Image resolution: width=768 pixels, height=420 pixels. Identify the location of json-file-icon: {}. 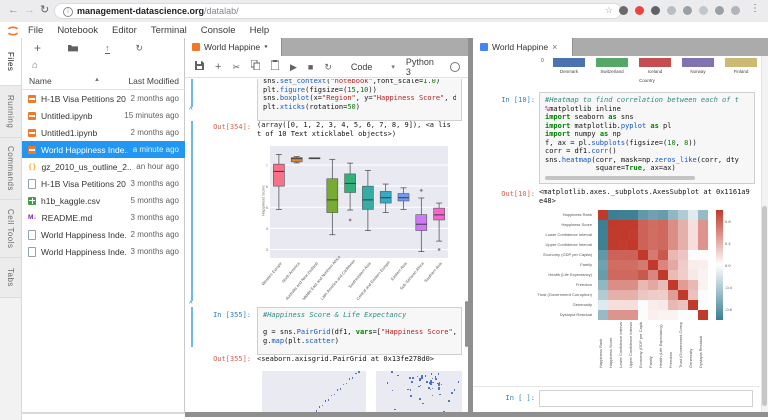
(32, 166).